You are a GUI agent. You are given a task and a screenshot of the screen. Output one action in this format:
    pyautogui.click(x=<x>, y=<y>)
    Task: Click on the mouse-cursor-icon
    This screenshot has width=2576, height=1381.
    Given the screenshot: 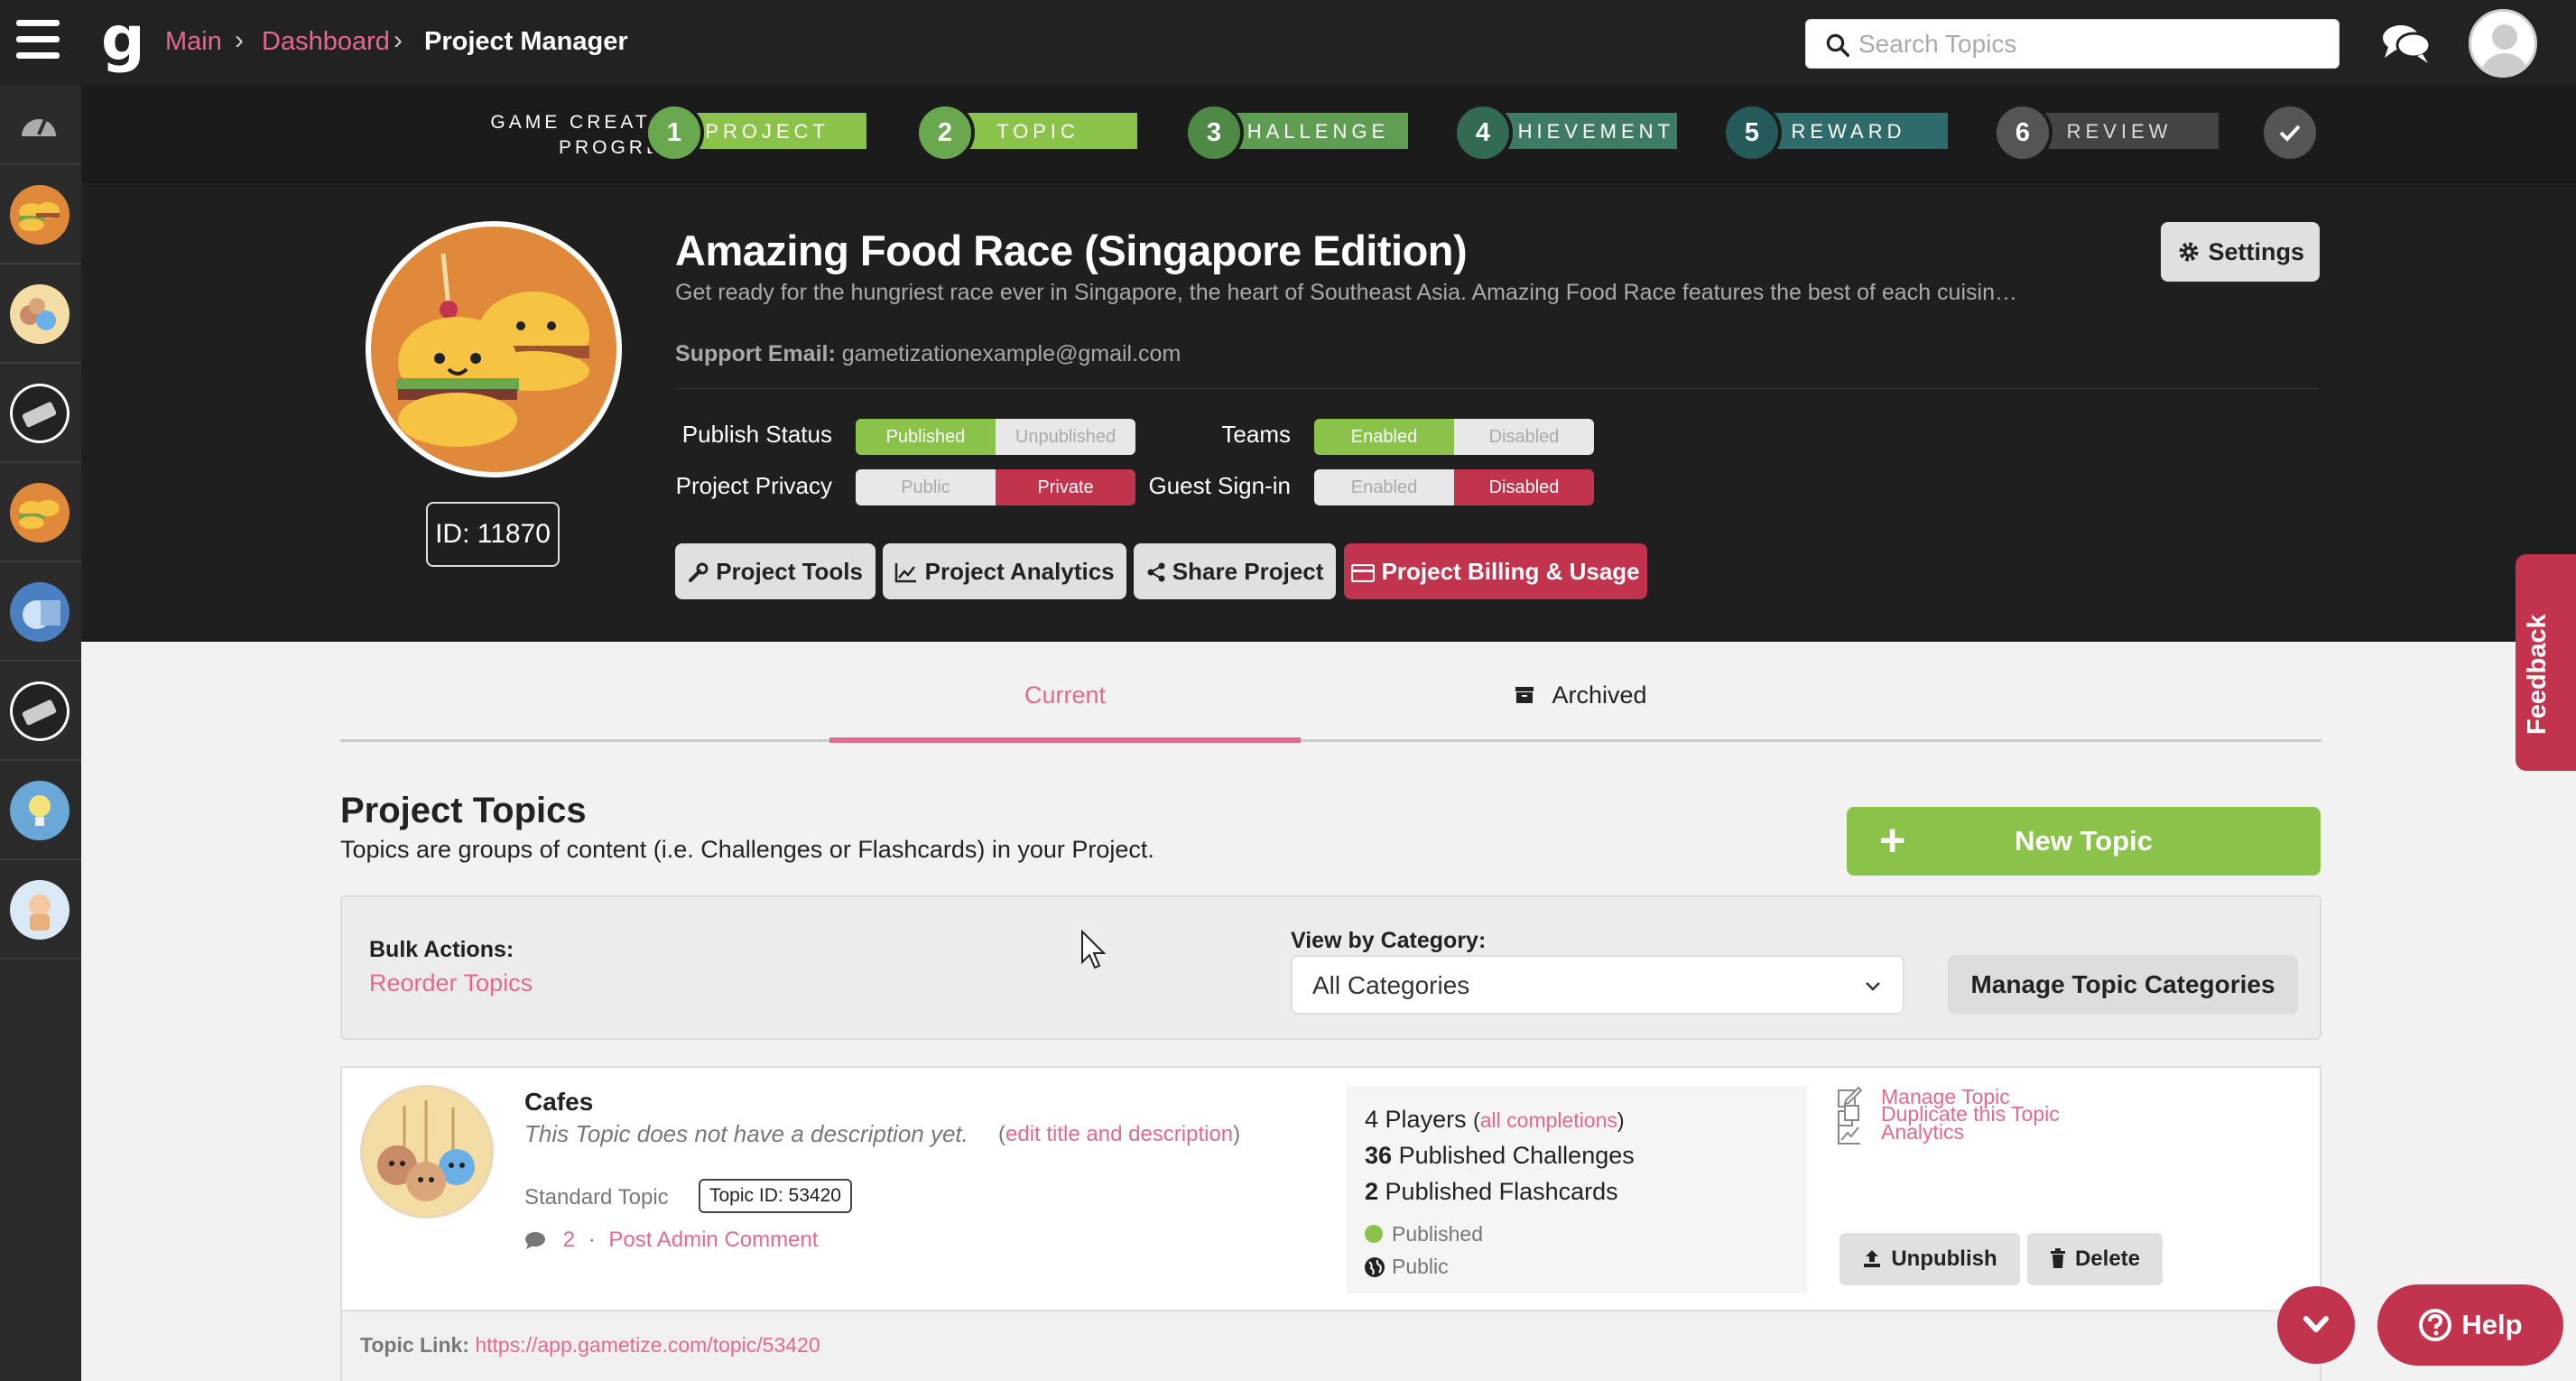 What is the action you would take?
    pyautogui.click(x=1094, y=949)
    